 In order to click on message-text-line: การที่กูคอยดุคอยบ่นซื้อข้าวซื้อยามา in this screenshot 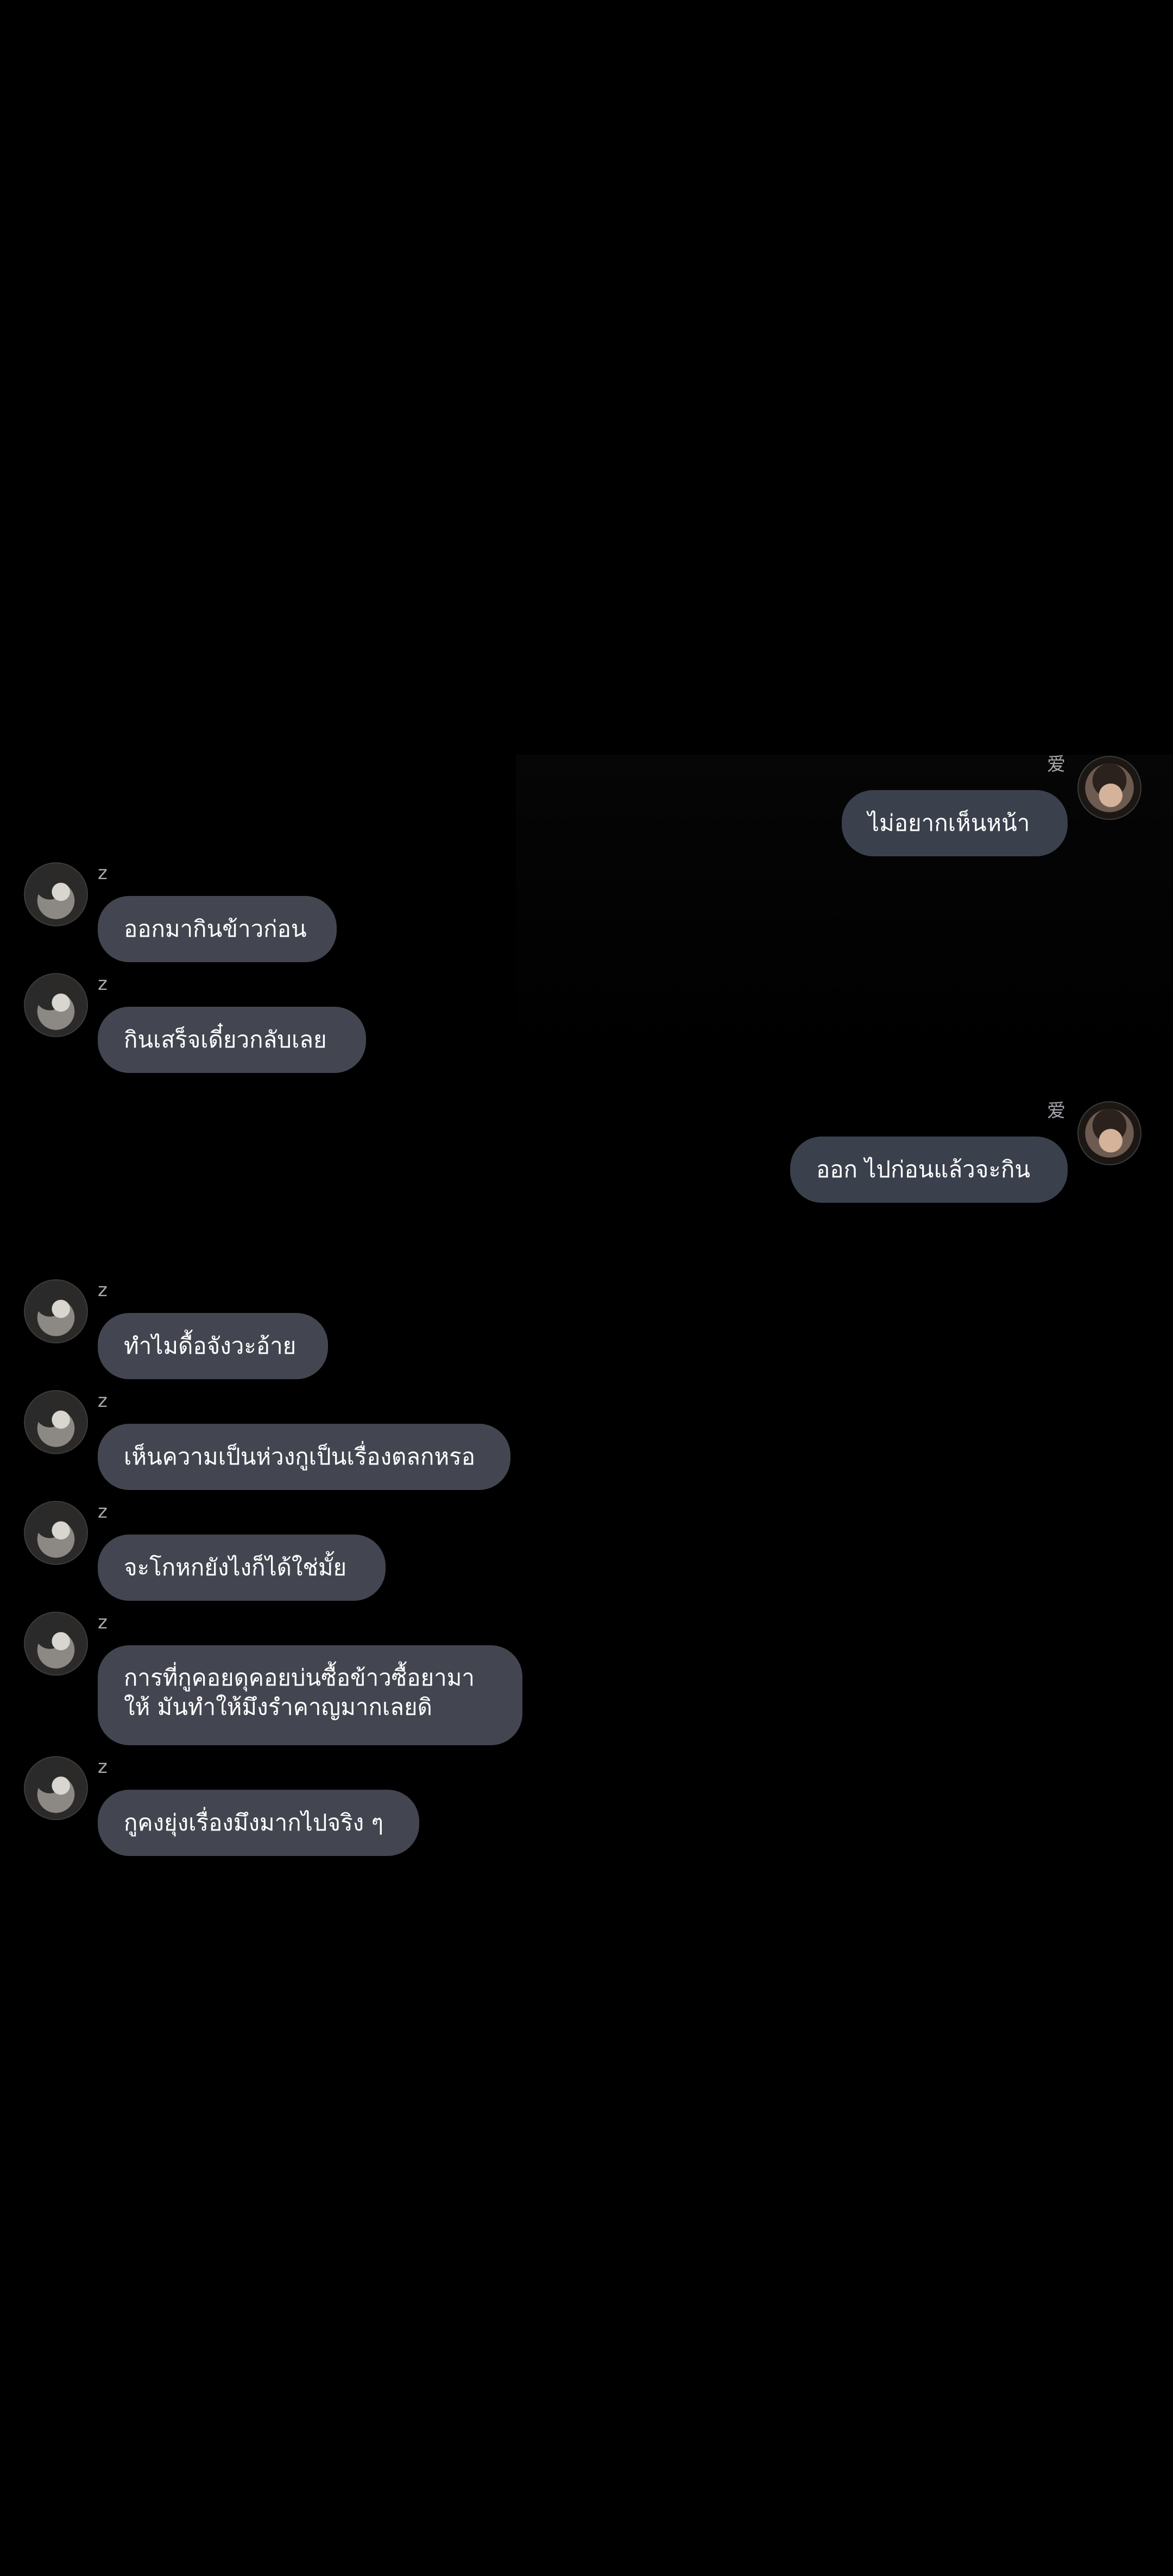, I will do `click(299, 1677)`.